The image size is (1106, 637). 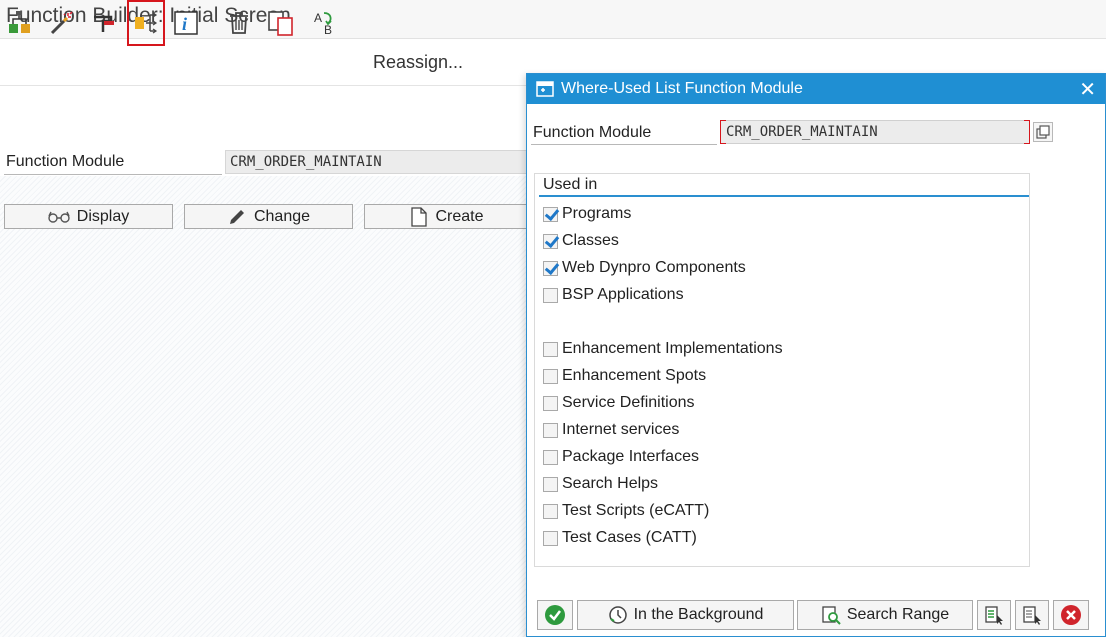 I want to click on in-background-button: In the Background, so click(x=685, y=615).